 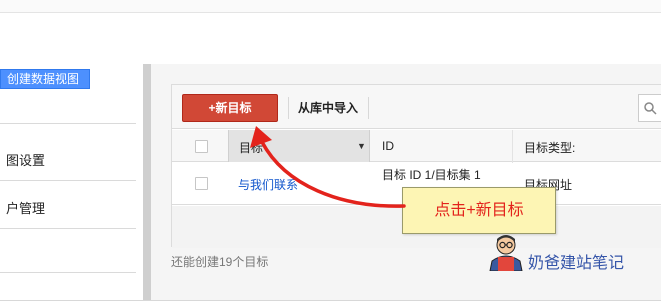 What do you see at coordinates (201, 146) in the screenshot?
I see `select-all-checkbox` at bounding box center [201, 146].